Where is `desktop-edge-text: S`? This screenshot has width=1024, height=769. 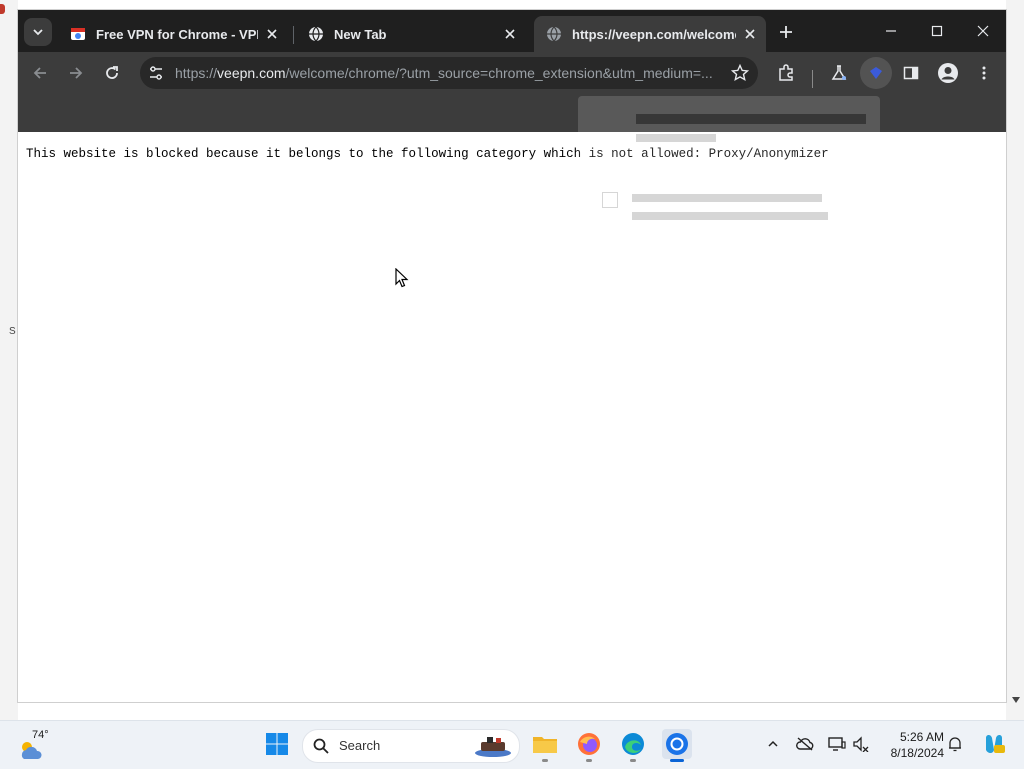
desktop-edge-text: S is located at coordinates (12, 331).